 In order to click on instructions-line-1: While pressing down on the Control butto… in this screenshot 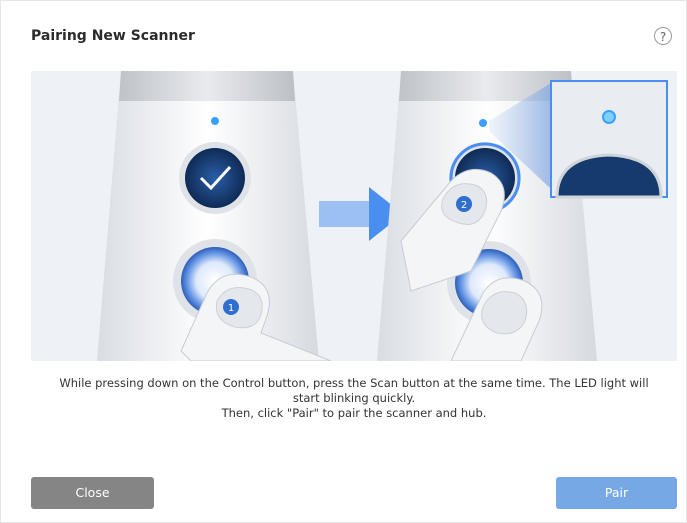, I will do `click(354, 383)`.